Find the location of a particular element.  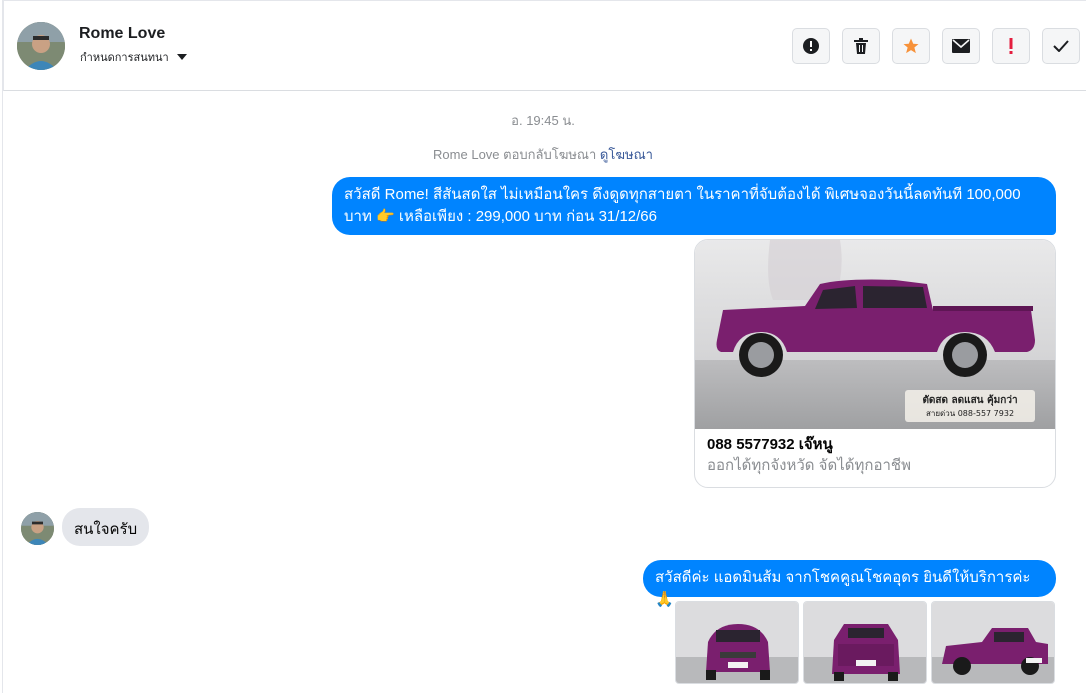

ad-image-caption-2: สายด่วน 088-557 7932 is located at coordinates (970, 413).